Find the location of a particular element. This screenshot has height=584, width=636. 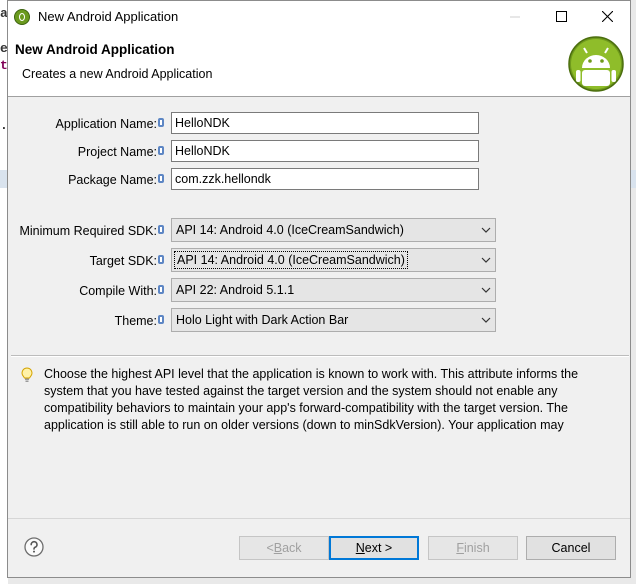

package-name-label: Package Name: is located at coordinates (116, 180).